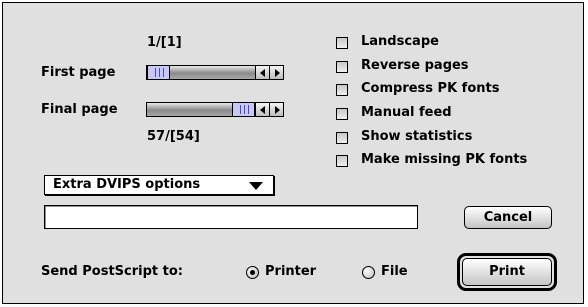 Image resolution: width=588 pixels, height=307 pixels. I want to click on radio-button-selected, so click(252, 272).